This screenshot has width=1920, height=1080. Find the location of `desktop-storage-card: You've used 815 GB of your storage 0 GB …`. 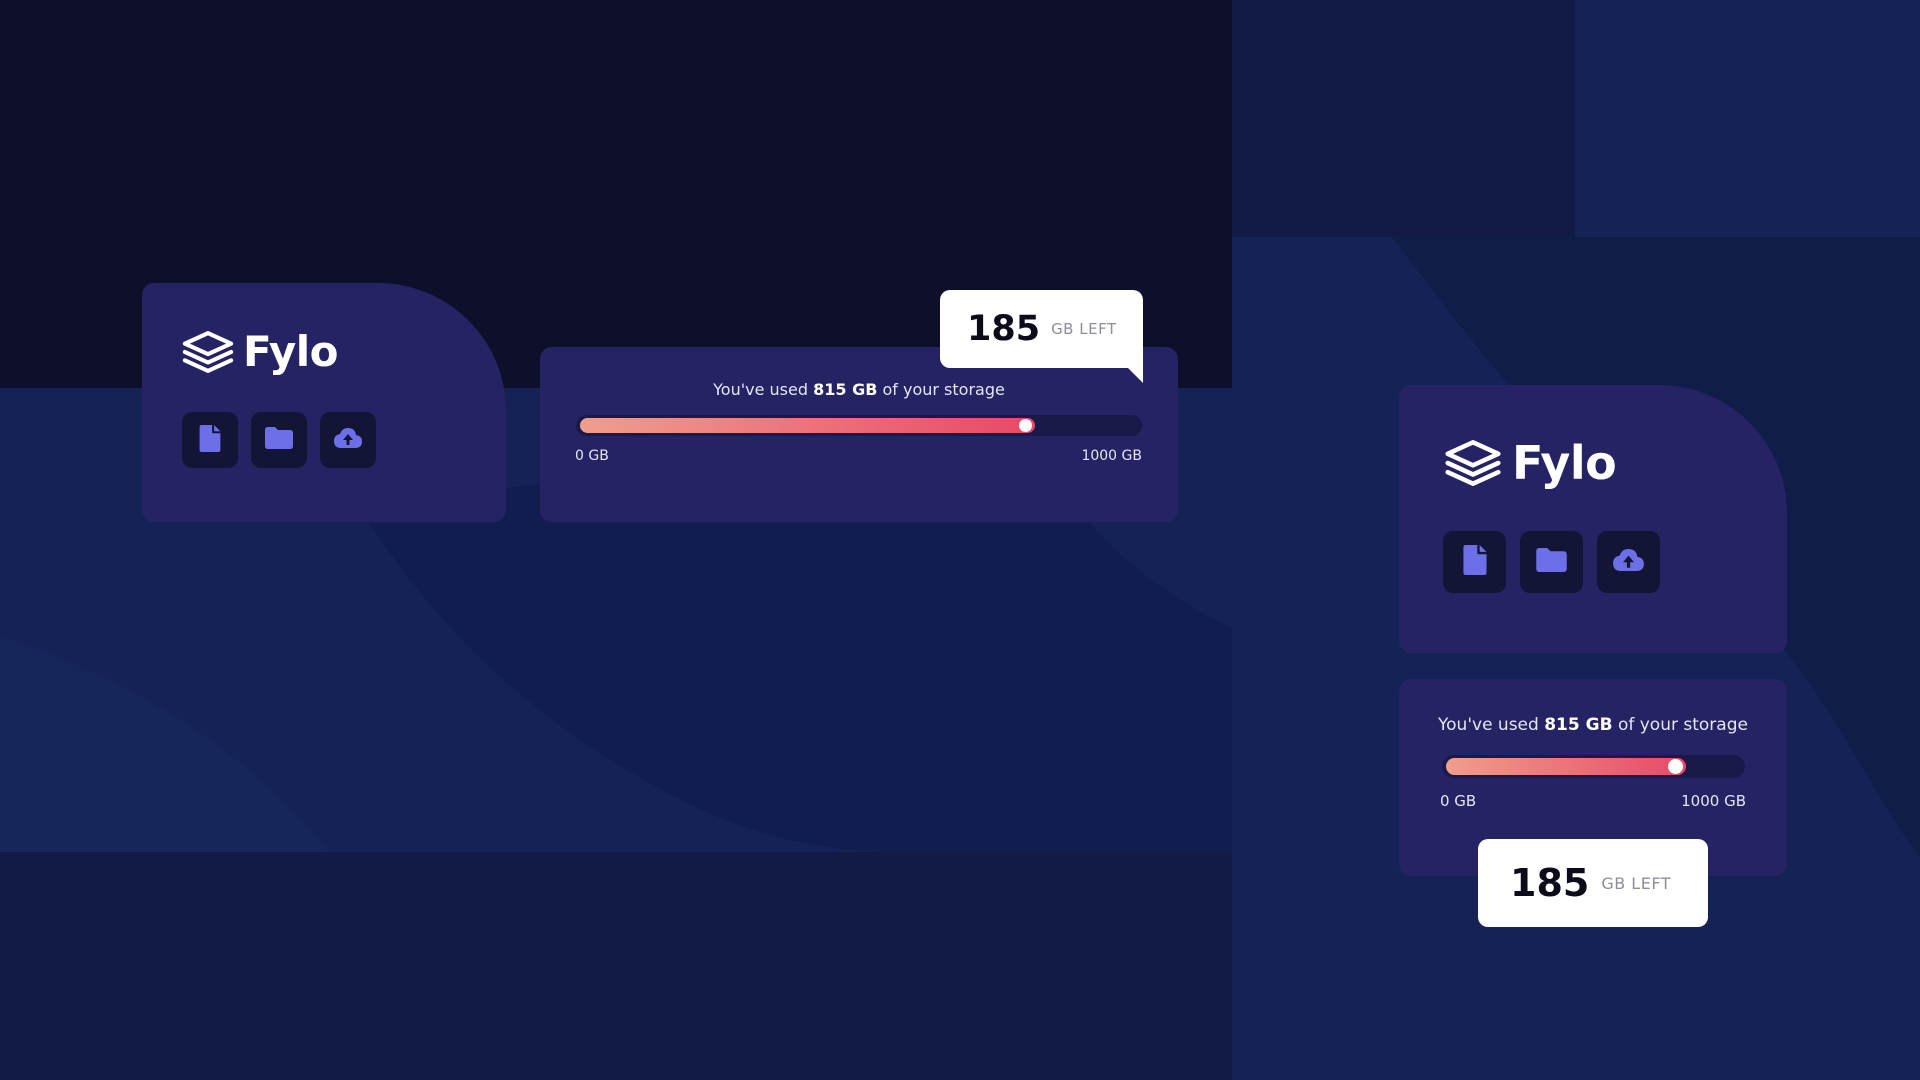

desktop-storage-card: You've used 815 GB of your storage 0 GB … is located at coordinates (859, 434).